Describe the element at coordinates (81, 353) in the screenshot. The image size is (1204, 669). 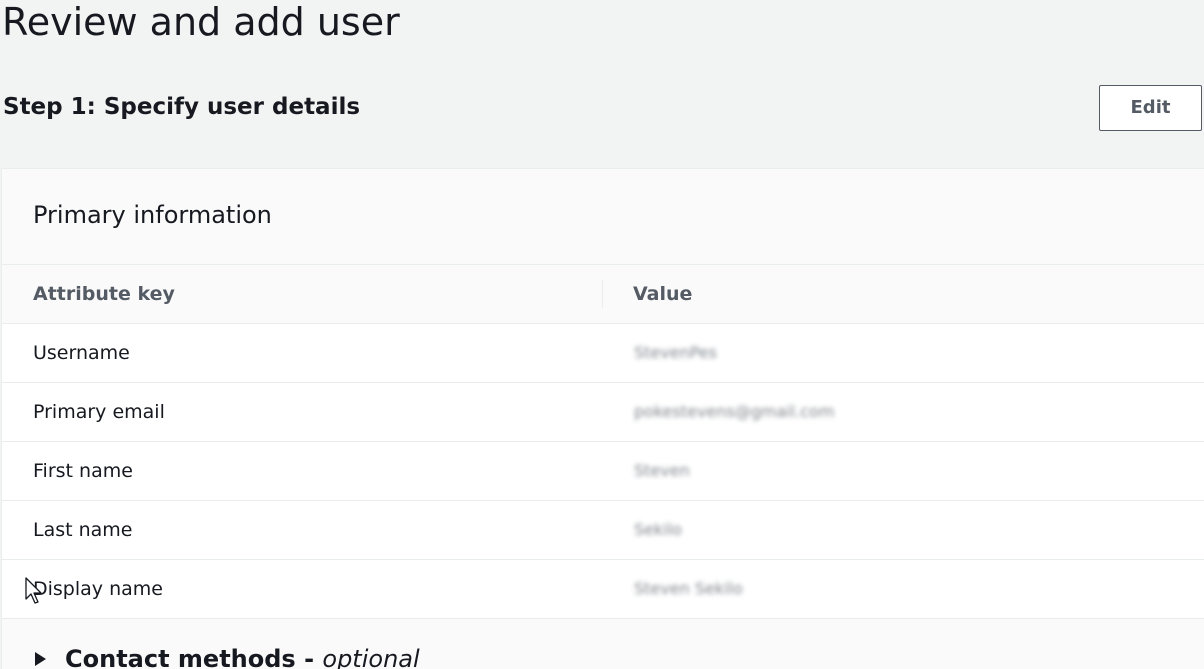
I see `attribute-key-username: Username` at that location.